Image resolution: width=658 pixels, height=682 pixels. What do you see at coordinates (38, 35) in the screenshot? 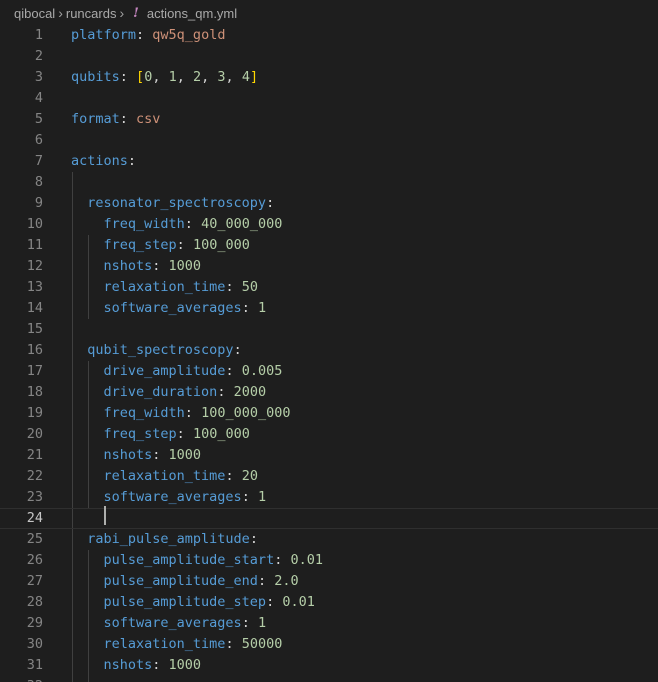
I see `line-number: 1` at bounding box center [38, 35].